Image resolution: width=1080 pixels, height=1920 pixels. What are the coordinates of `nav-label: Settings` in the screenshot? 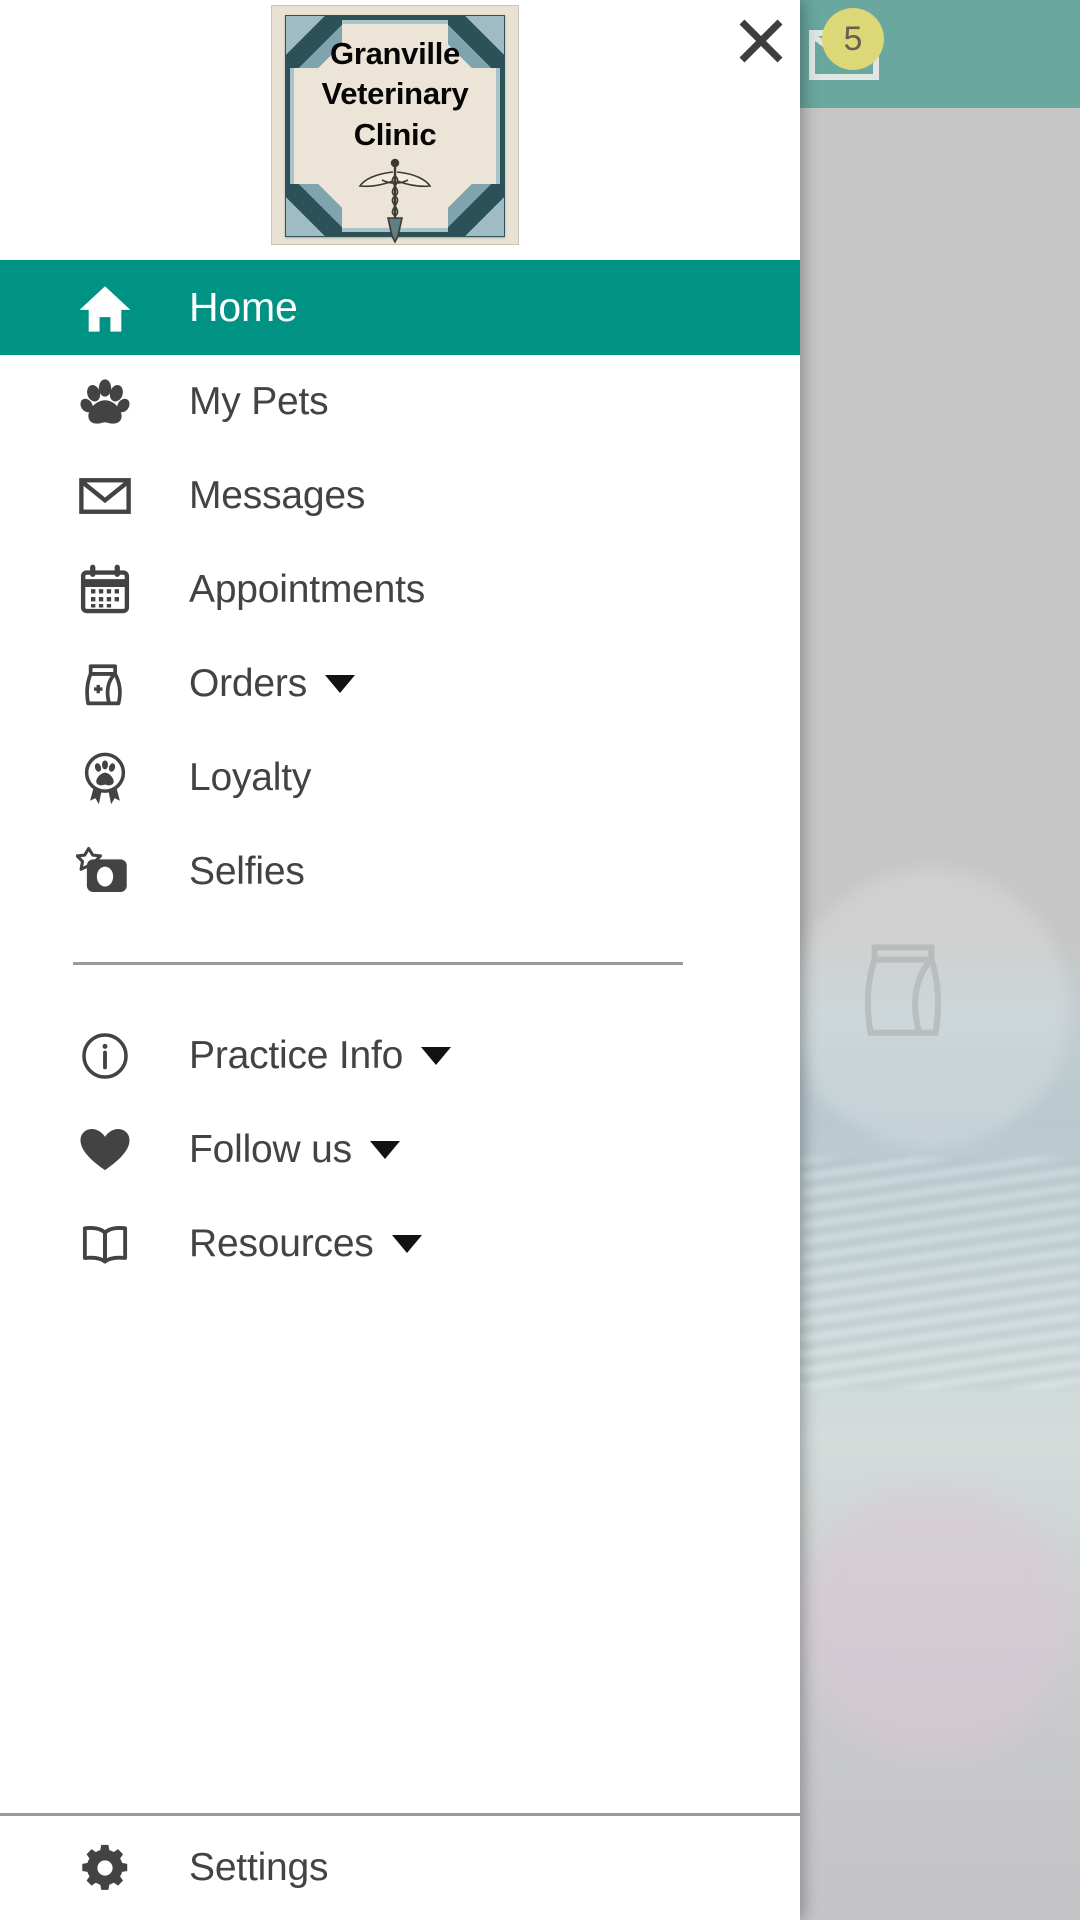 It's located at (259, 1867).